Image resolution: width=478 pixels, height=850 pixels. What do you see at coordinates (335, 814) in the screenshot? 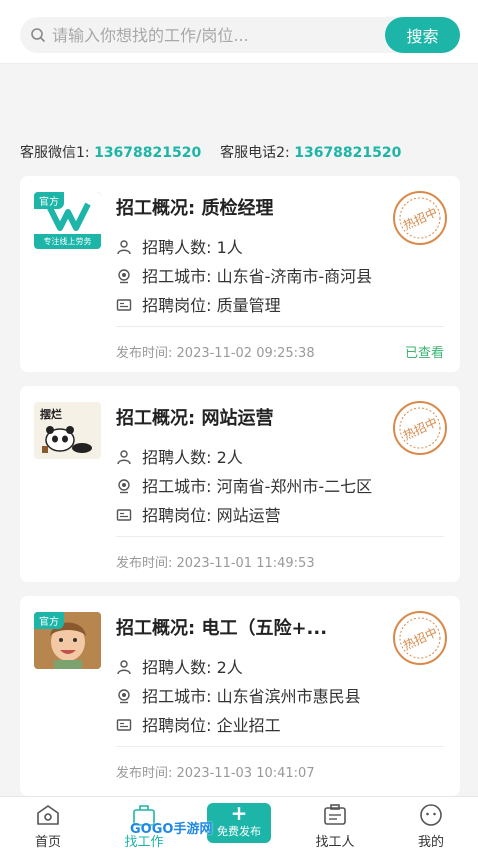
I see `worker-card-icon` at bounding box center [335, 814].